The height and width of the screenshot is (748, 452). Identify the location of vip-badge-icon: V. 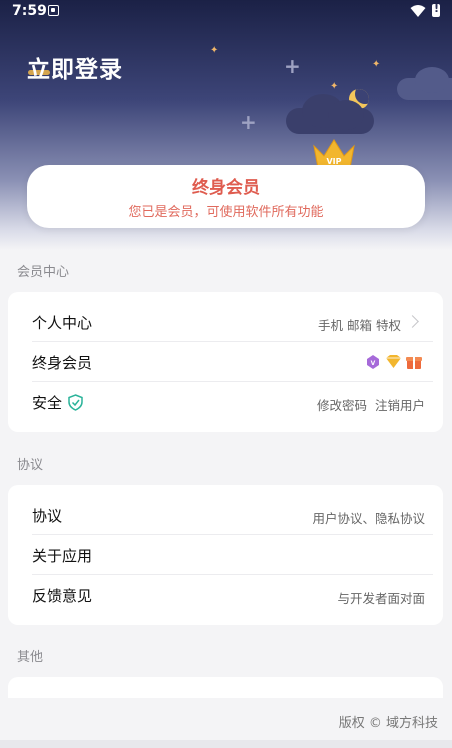
(373, 362).